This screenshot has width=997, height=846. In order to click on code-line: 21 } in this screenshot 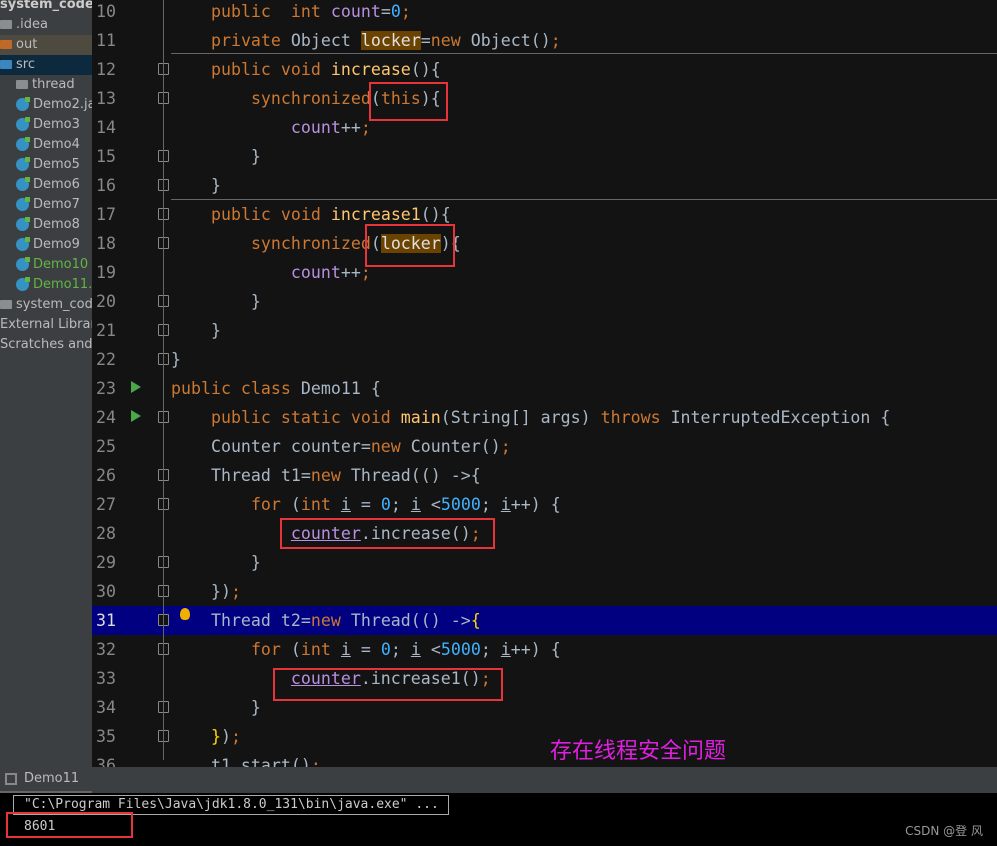, I will do `click(544, 330)`.